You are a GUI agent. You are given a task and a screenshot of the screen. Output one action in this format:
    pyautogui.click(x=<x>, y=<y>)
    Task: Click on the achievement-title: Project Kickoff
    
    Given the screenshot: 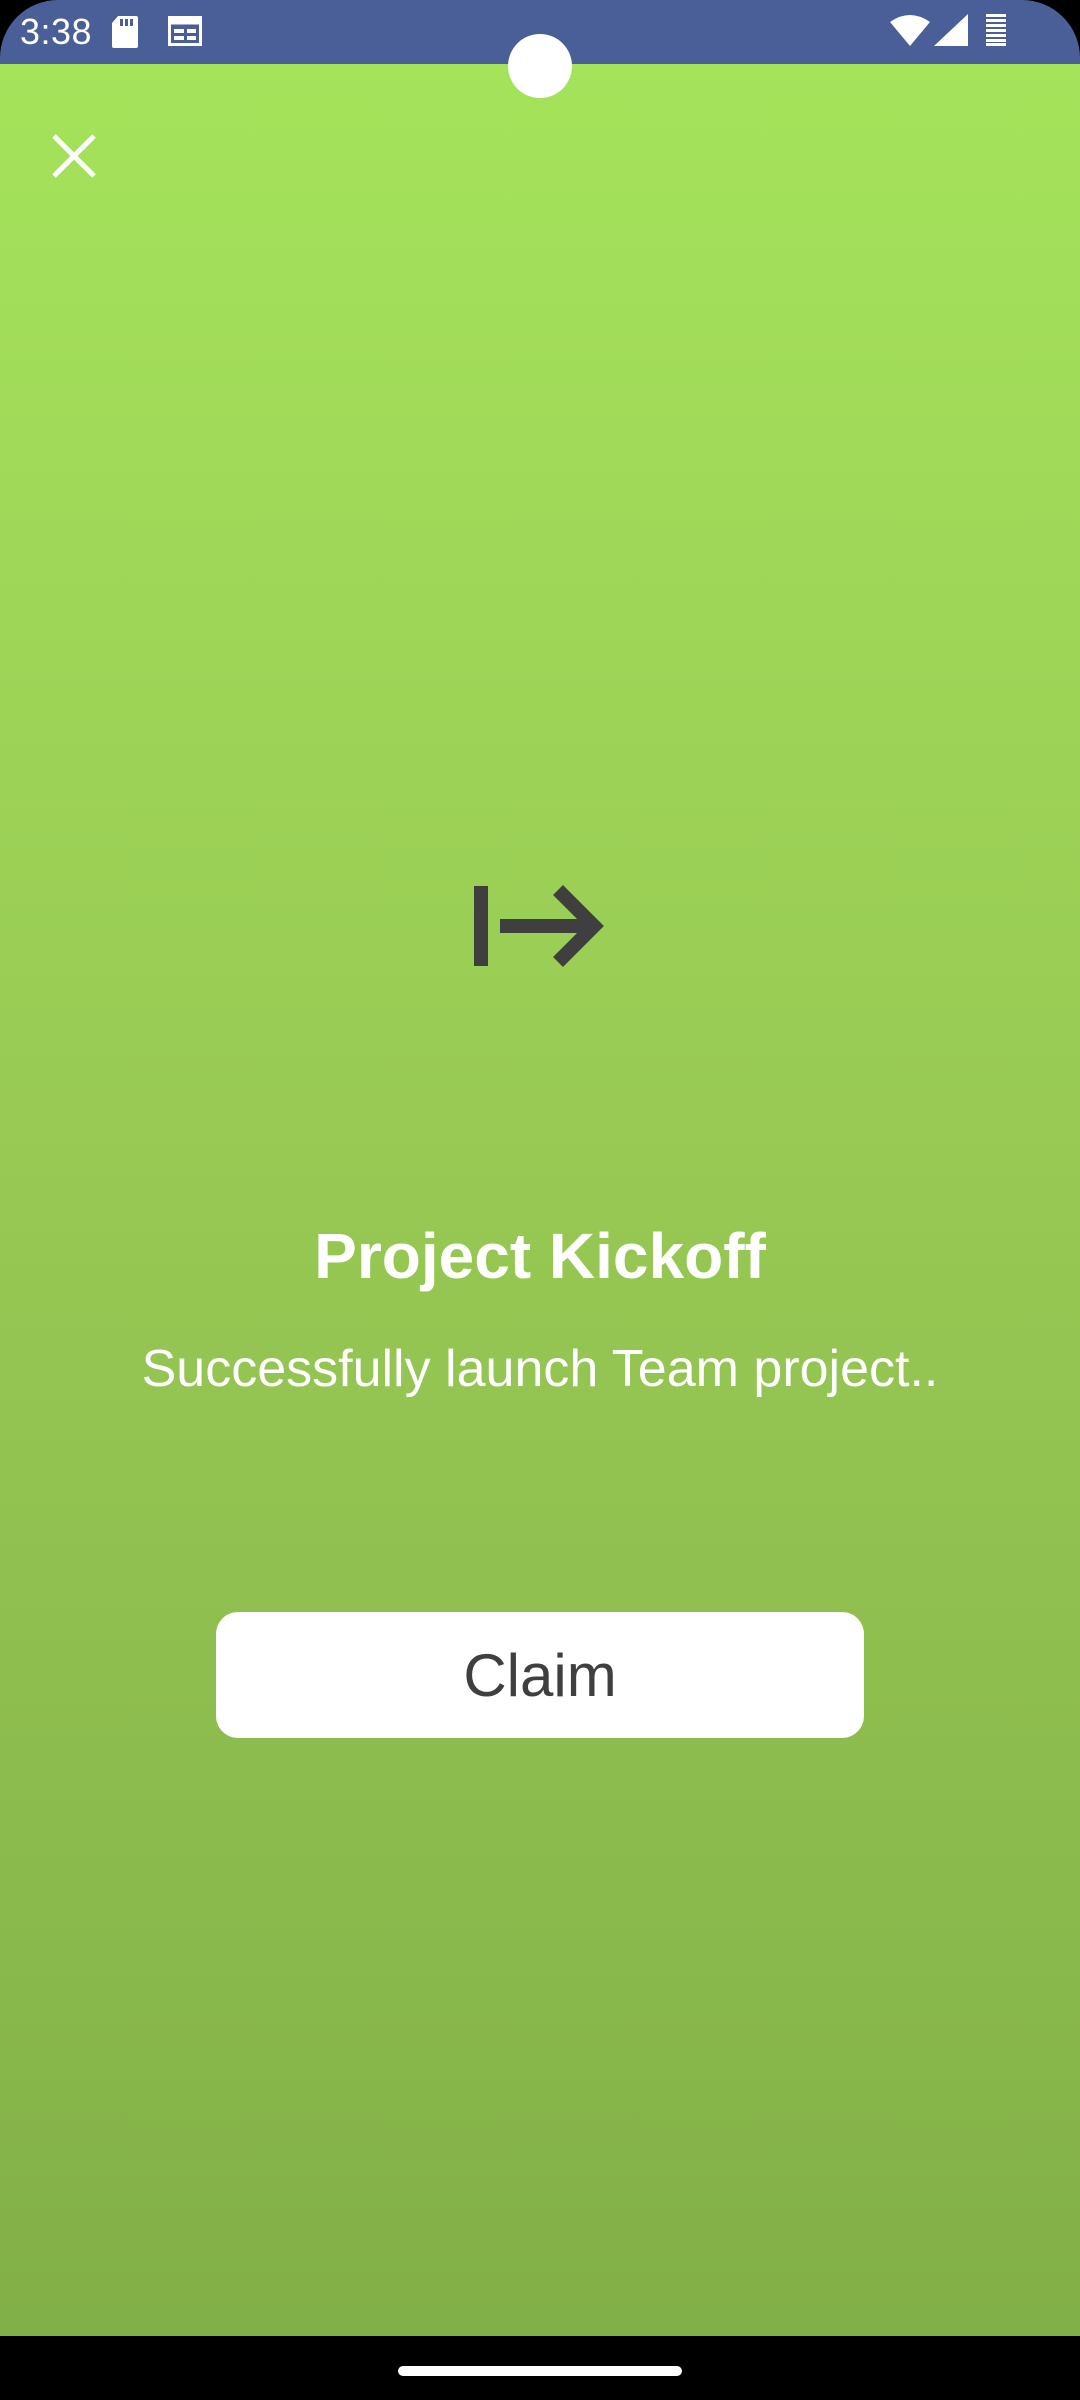 What is the action you would take?
    pyautogui.click(x=540, y=1256)
    